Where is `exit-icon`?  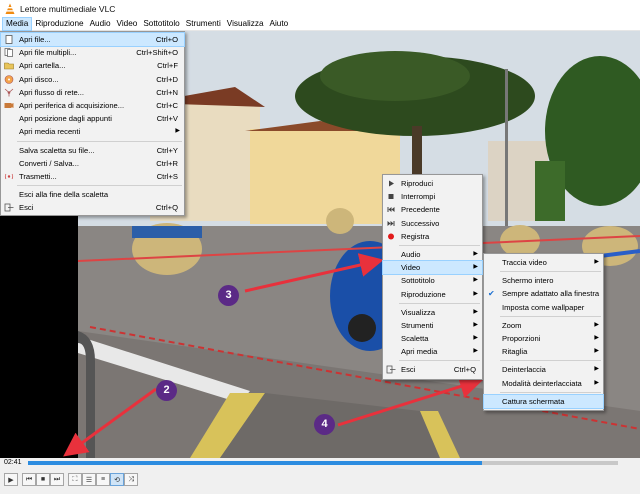
exit-icon is located at coordinates (9, 207).